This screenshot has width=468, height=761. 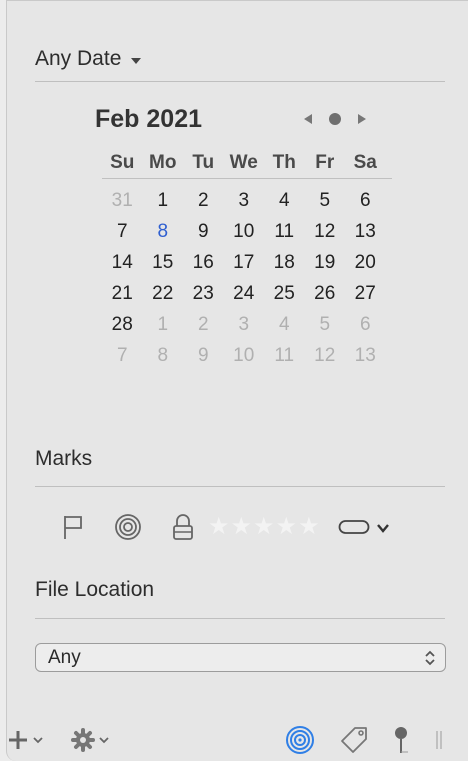 What do you see at coordinates (354, 527) in the screenshot?
I see `tag-pill-icon` at bounding box center [354, 527].